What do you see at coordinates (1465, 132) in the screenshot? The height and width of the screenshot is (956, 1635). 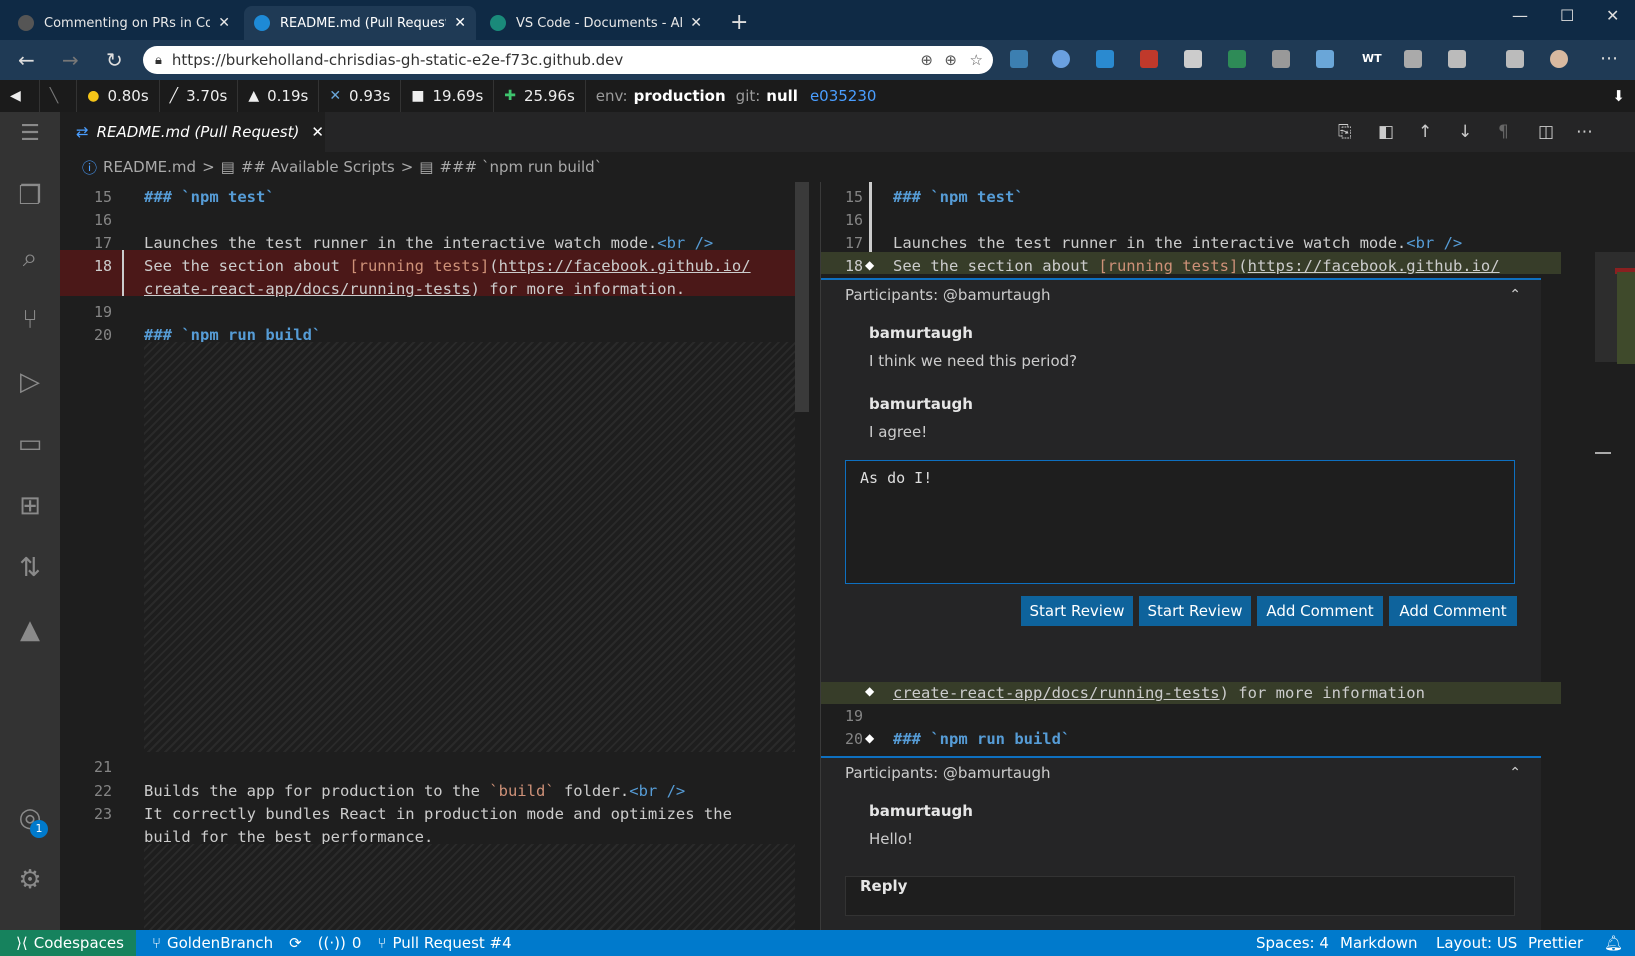 I see `next-change-icon: ↓` at bounding box center [1465, 132].